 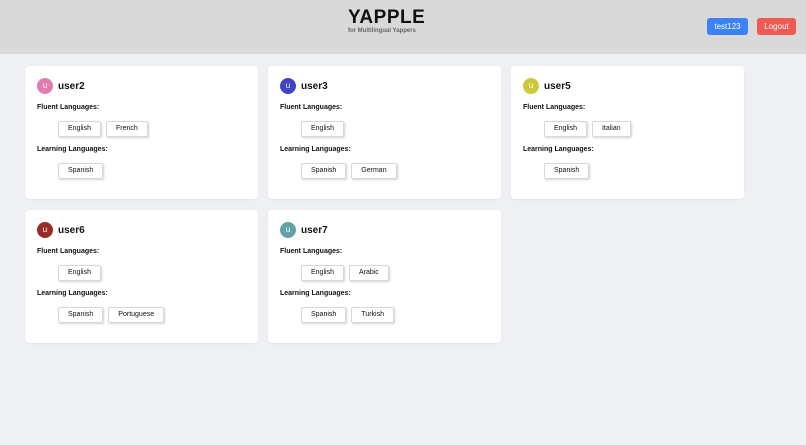 What do you see at coordinates (314, 230) in the screenshot?
I see `username: user7` at bounding box center [314, 230].